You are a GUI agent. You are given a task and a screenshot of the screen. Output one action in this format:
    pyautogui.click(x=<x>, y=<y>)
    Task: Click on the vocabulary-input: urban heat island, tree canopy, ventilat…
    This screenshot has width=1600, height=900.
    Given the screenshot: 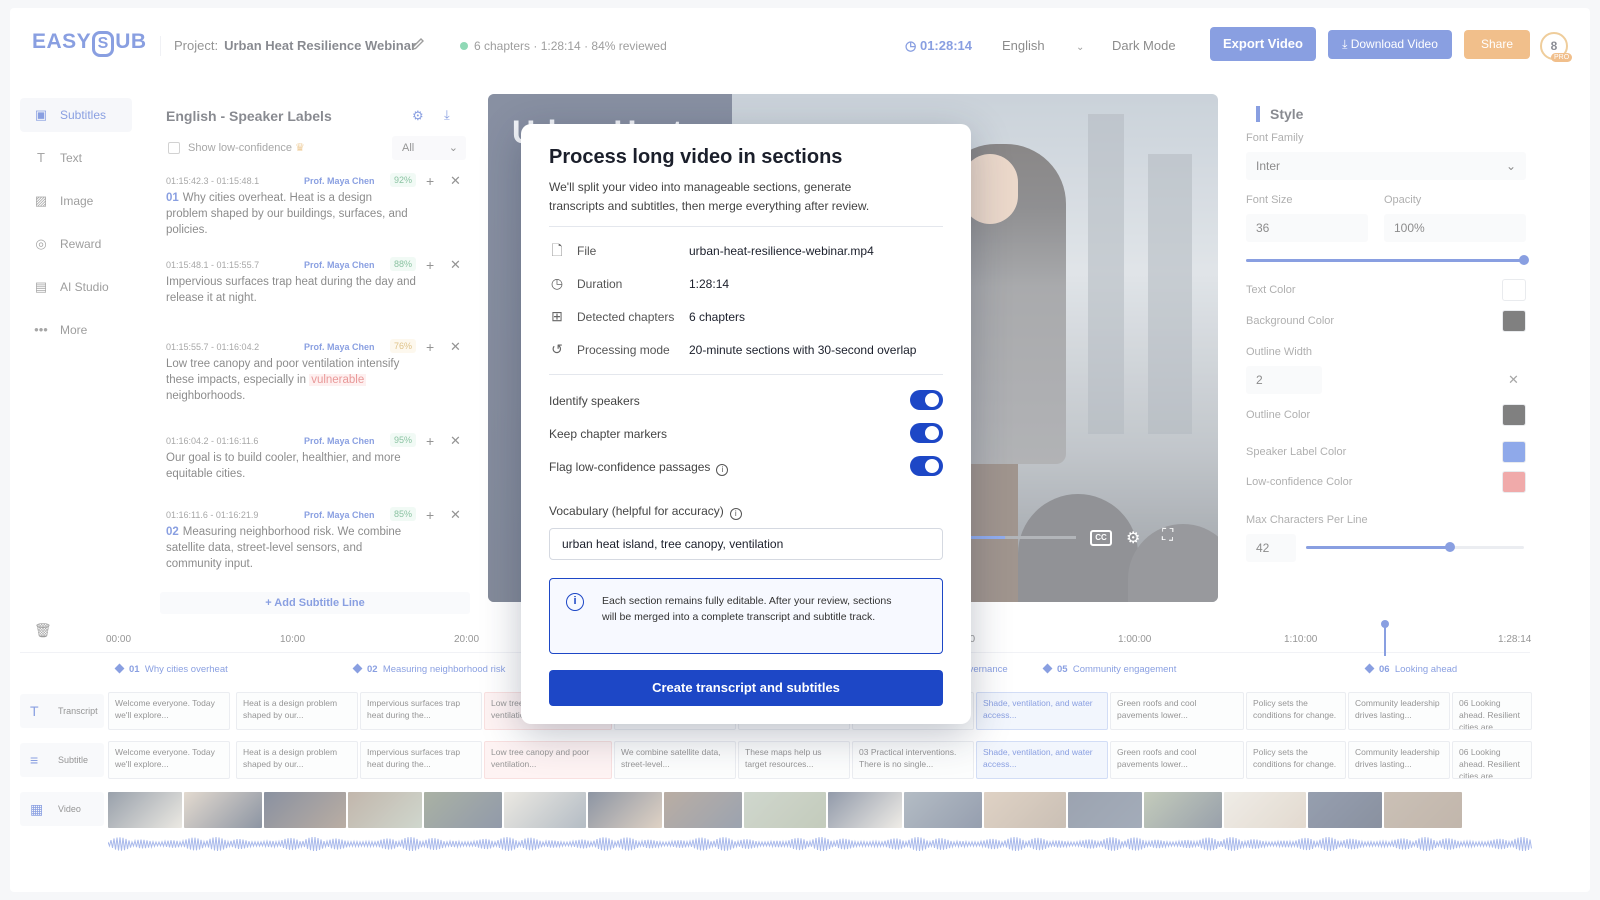 What is the action you would take?
    pyautogui.click(x=746, y=544)
    